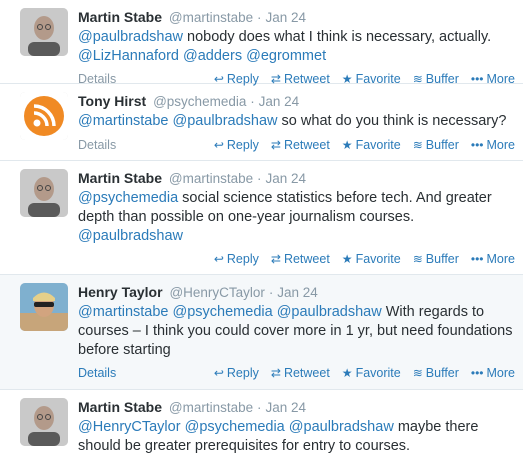 The width and height of the screenshot is (523, 470). I want to click on mention-link: @adders, so click(212, 56).